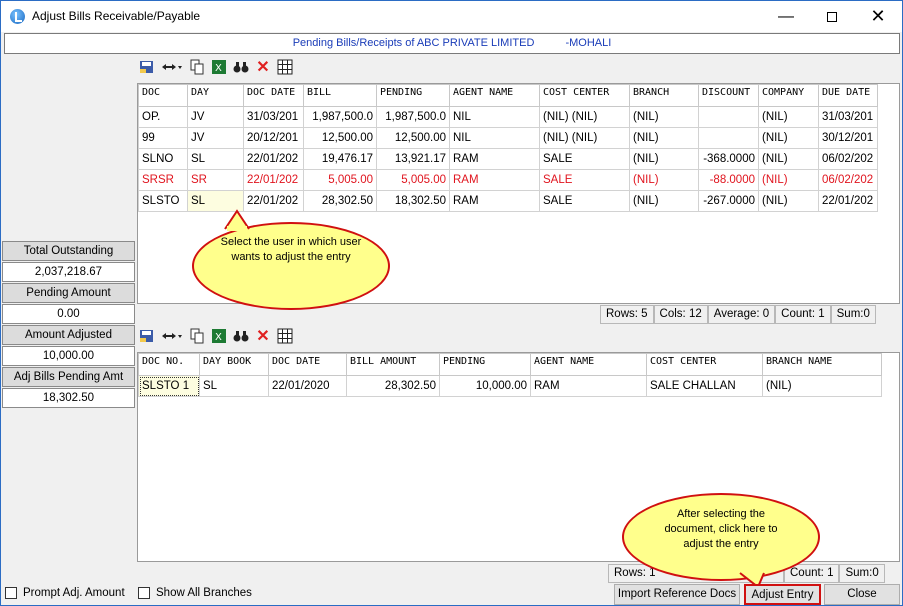 Image resolution: width=903 pixels, height=606 pixels. Describe the element at coordinates (728, 180) in the screenshot. I see `grid-cell: -88.0000` at that location.